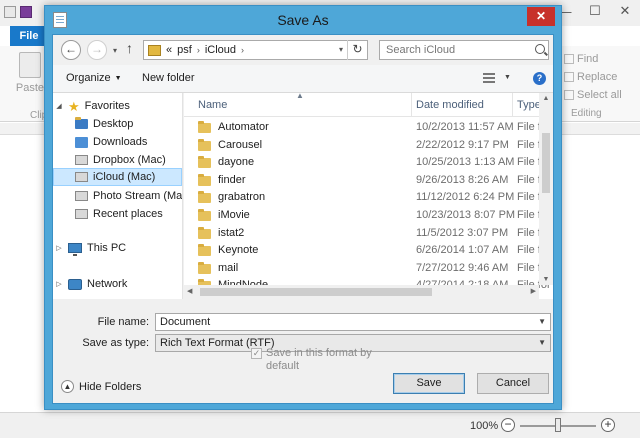  What do you see at coordinates (569, 77) in the screenshot?
I see `replace-icon` at bounding box center [569, 77].